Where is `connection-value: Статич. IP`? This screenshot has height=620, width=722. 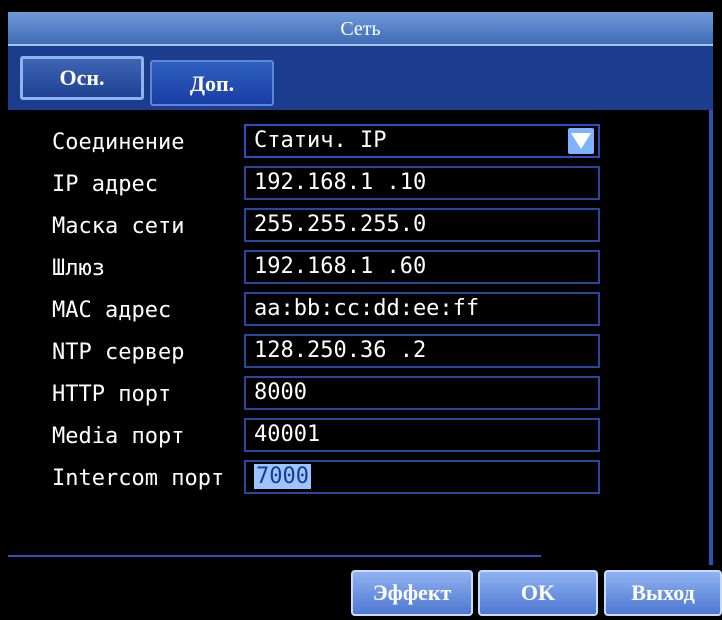
connection-value: Статич. IP is located at coordinates (320, 140).